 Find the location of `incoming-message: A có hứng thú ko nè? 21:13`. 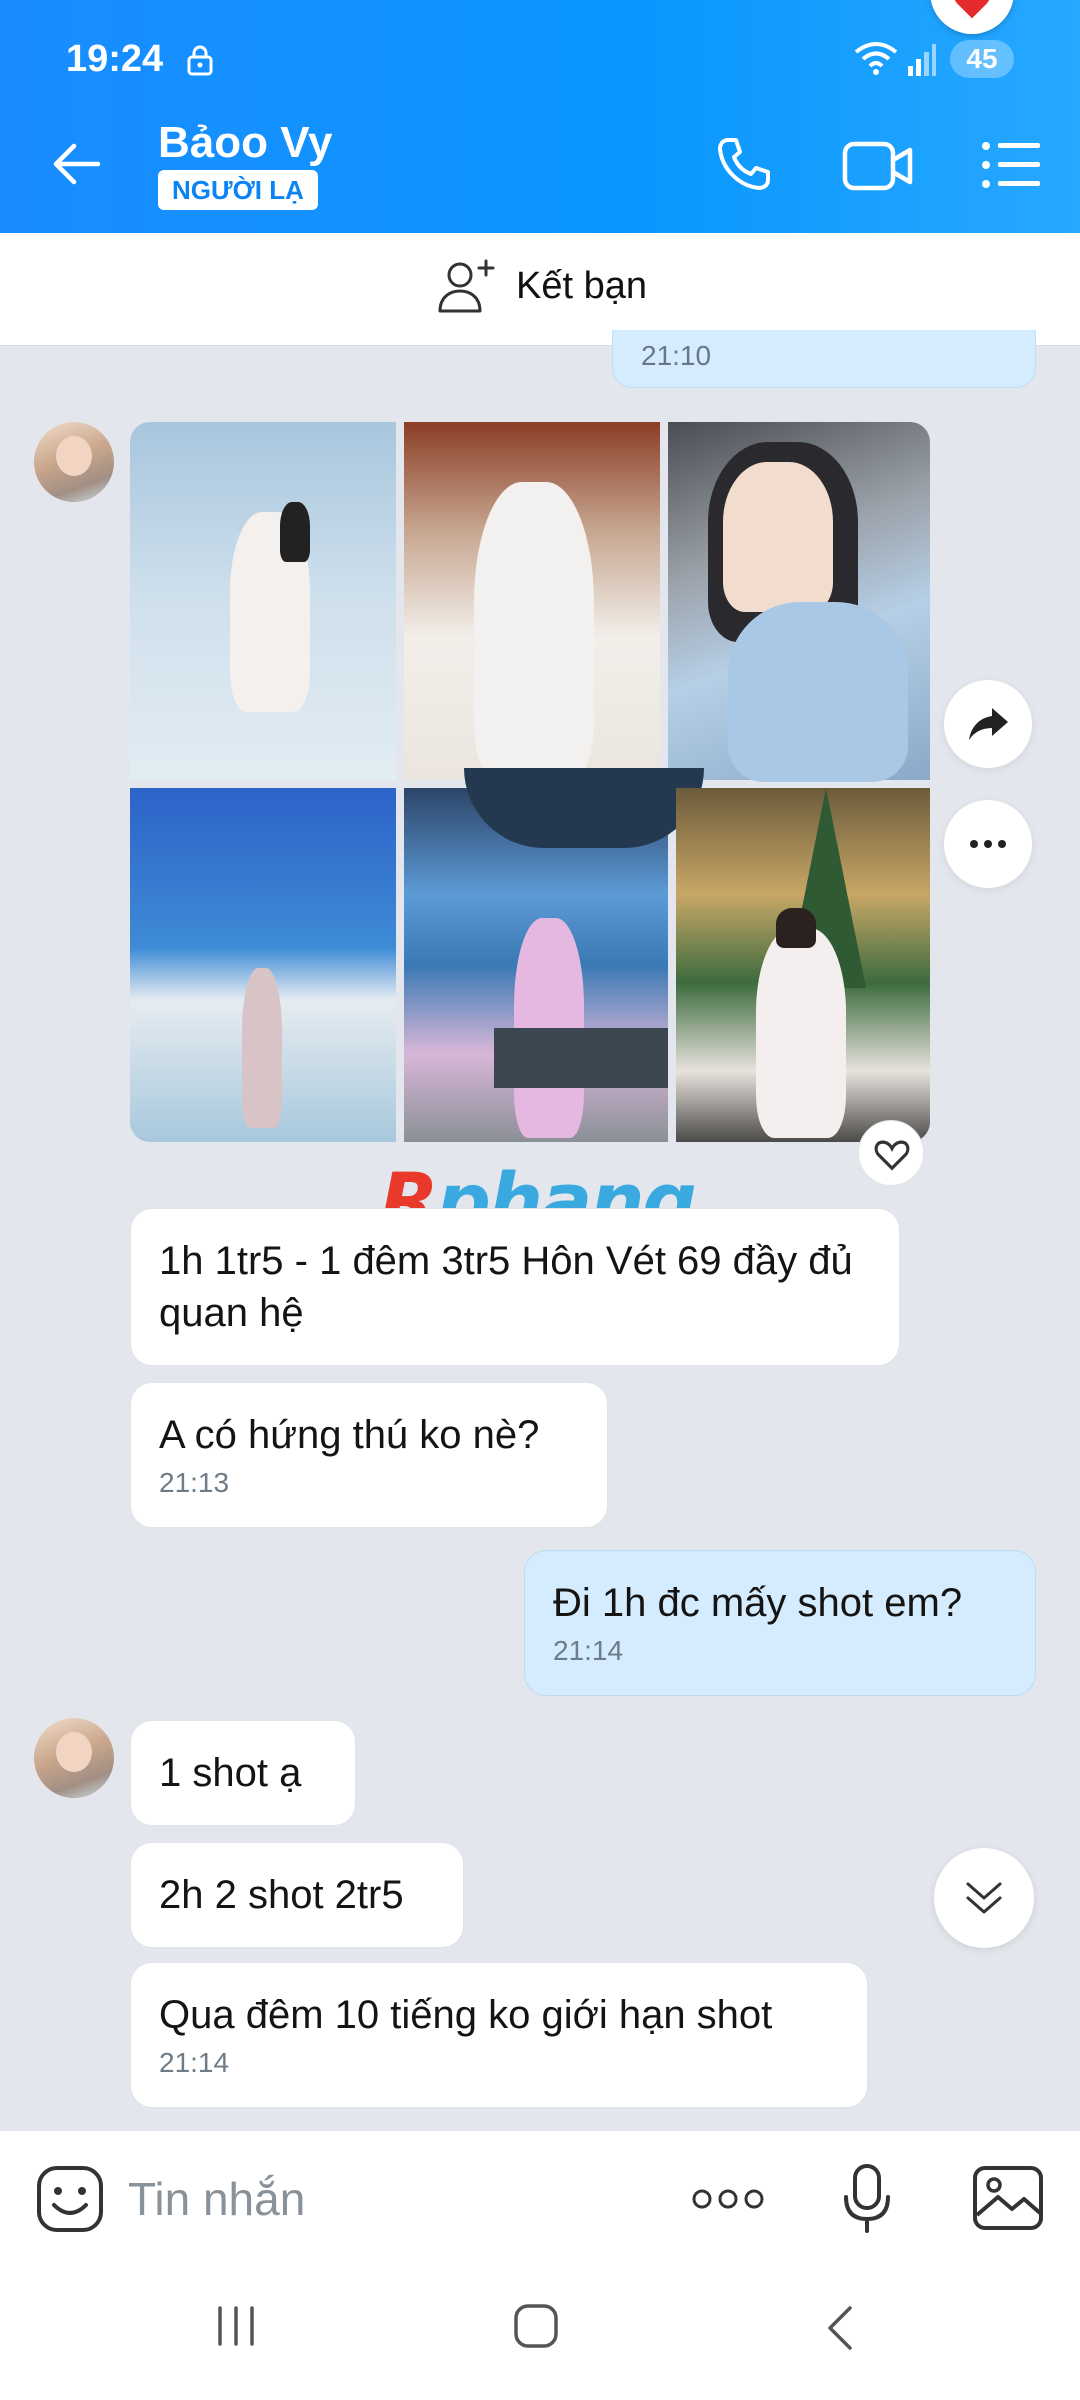

incoming-message: A có hứng thú ko nè? 21:13 is located at coordinates (369, 1455).